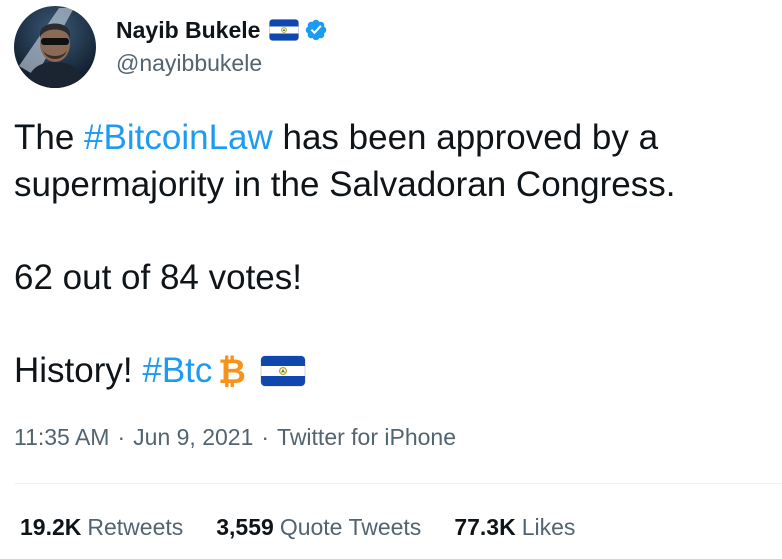 This screenshot has height=559, width=782. Describe the element at coordinates (245, 527) in the screenshot. I see `quote-tweets-count: 3,559` at that location.